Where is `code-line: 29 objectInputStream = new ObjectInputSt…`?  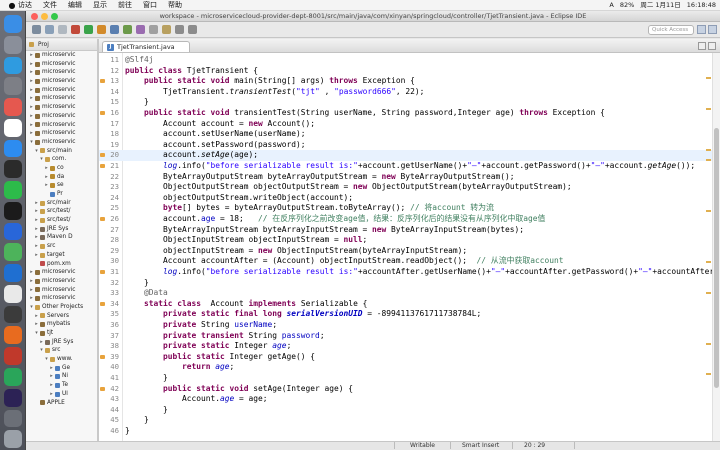
code-line: 29 objectInputStream = new ObjectInputSt… is located at coordinates (409, 251).